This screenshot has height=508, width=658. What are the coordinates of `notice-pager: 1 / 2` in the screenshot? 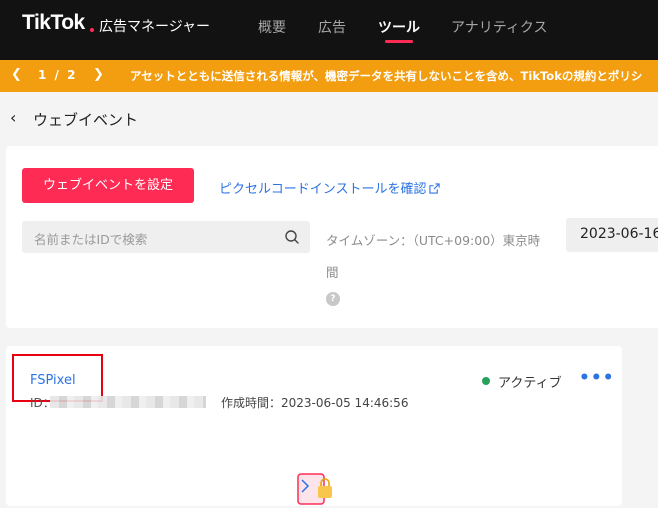 It's located at (58, 75).